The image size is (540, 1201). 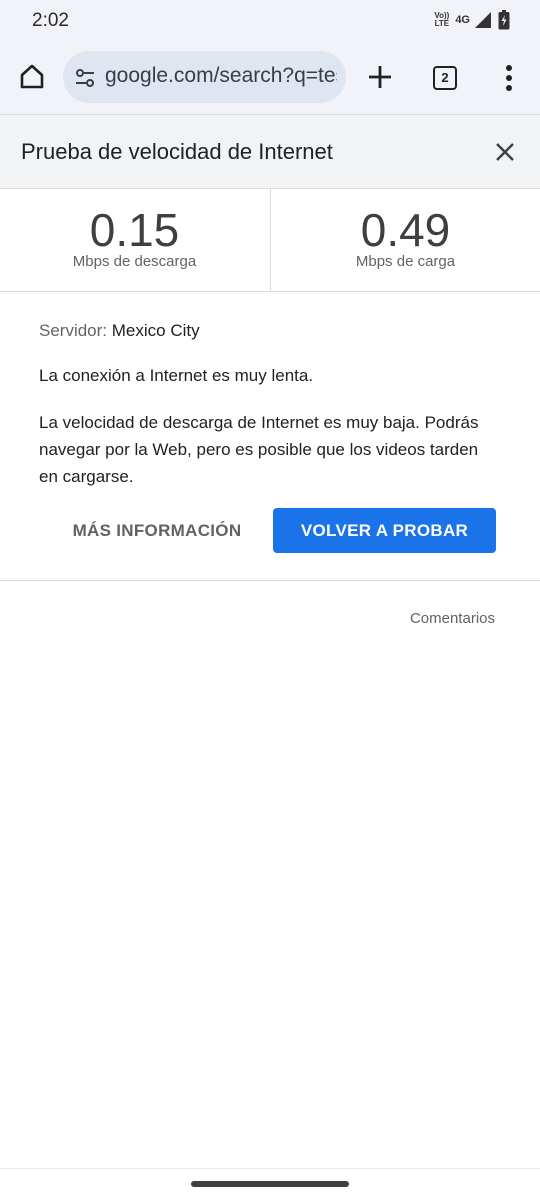 I want to click on more-info-button: MÁS INFORMACIÓN, so click(x=157, y=531).